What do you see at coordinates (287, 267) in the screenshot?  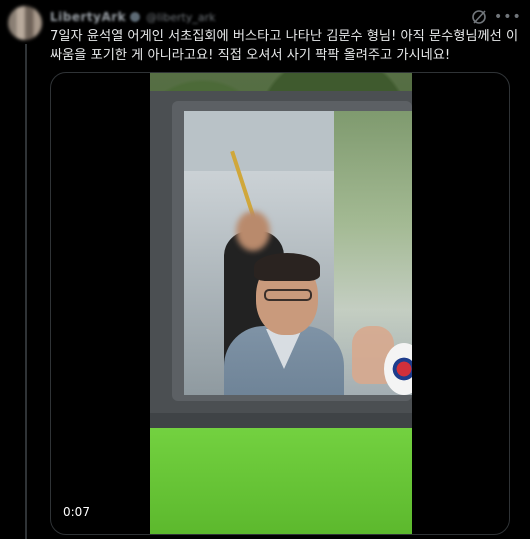 I see `man-hair` at bounding box center [287, 267].